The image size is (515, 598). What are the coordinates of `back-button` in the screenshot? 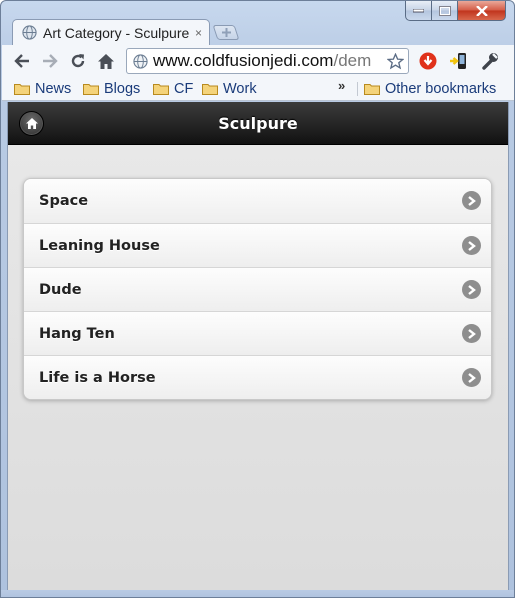 It's located at (22, 61).